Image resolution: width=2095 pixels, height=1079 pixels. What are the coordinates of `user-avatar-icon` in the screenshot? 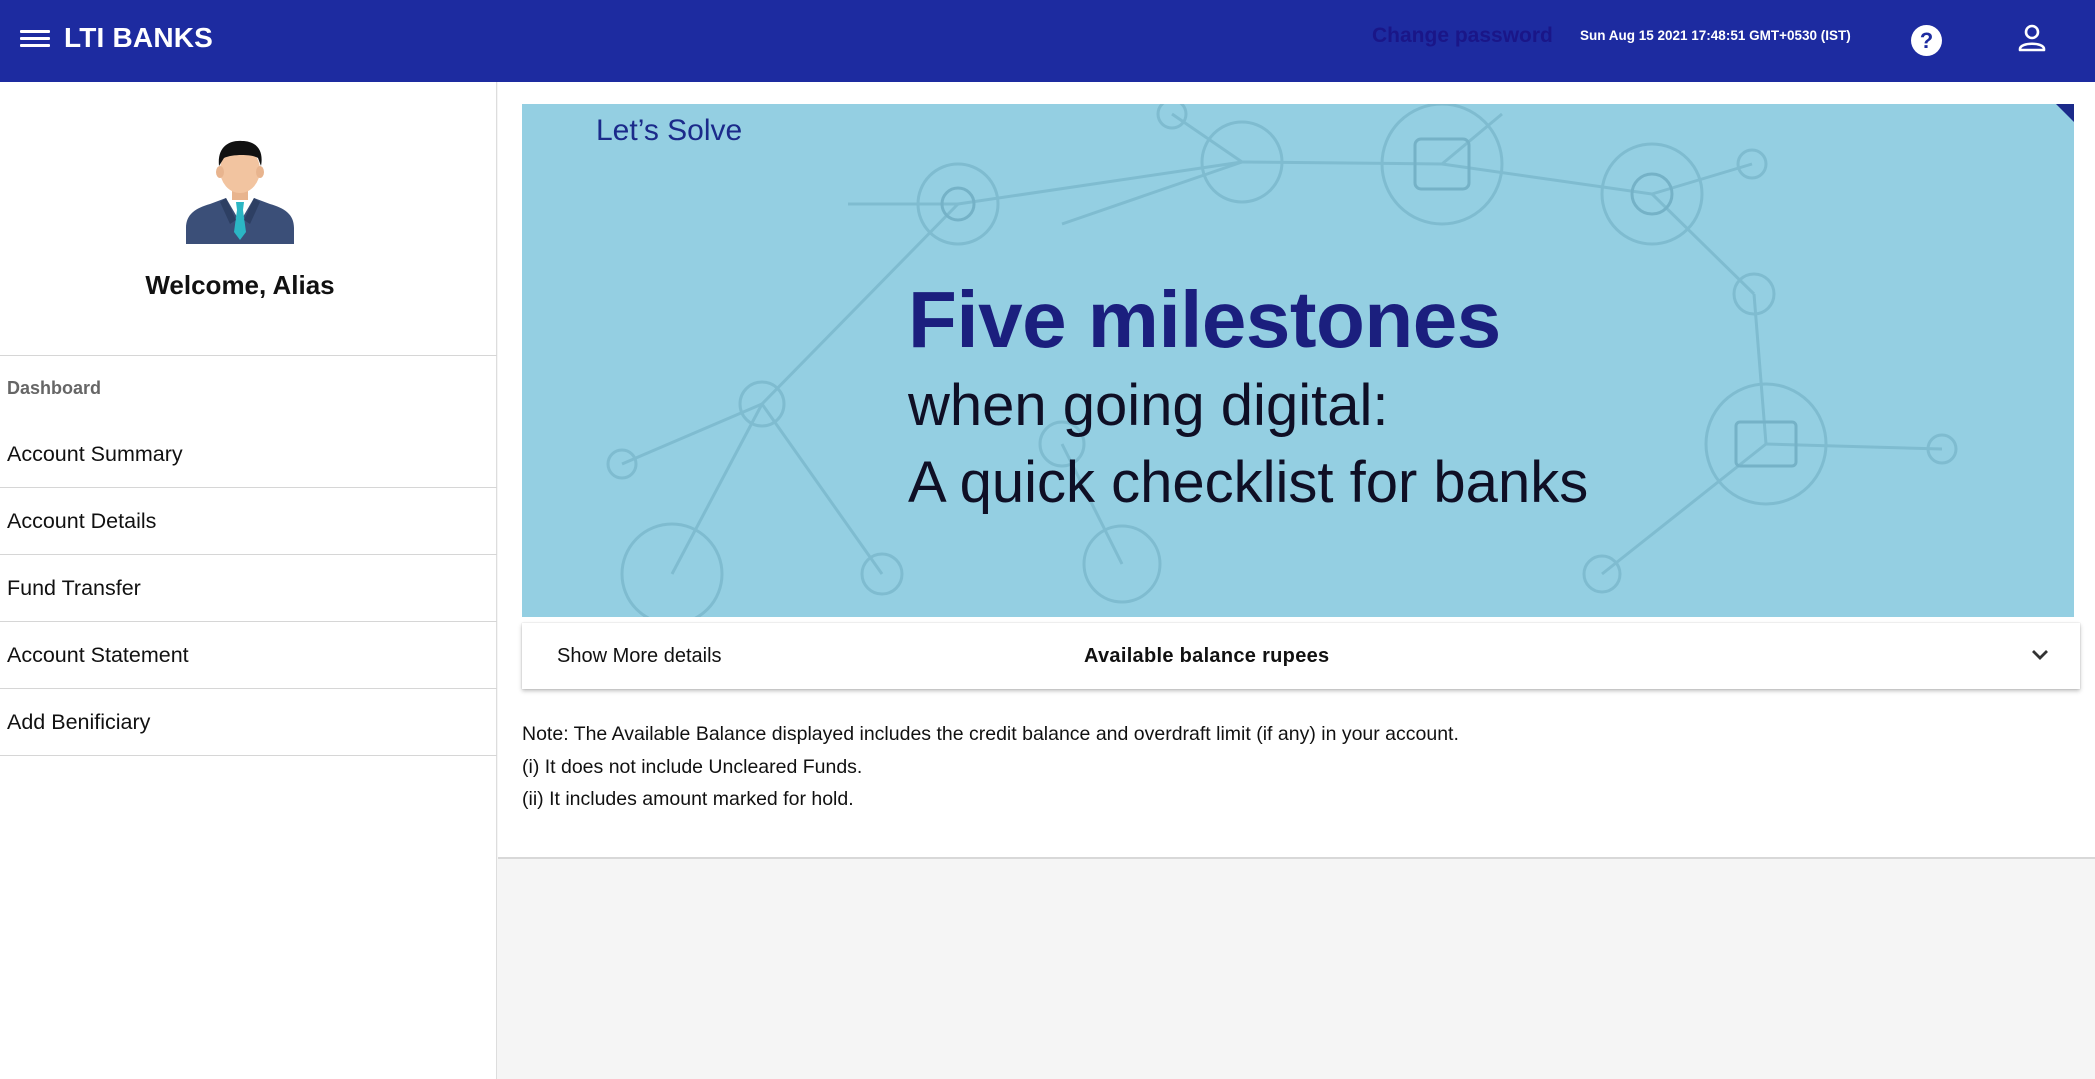 It's located at (240, 192).